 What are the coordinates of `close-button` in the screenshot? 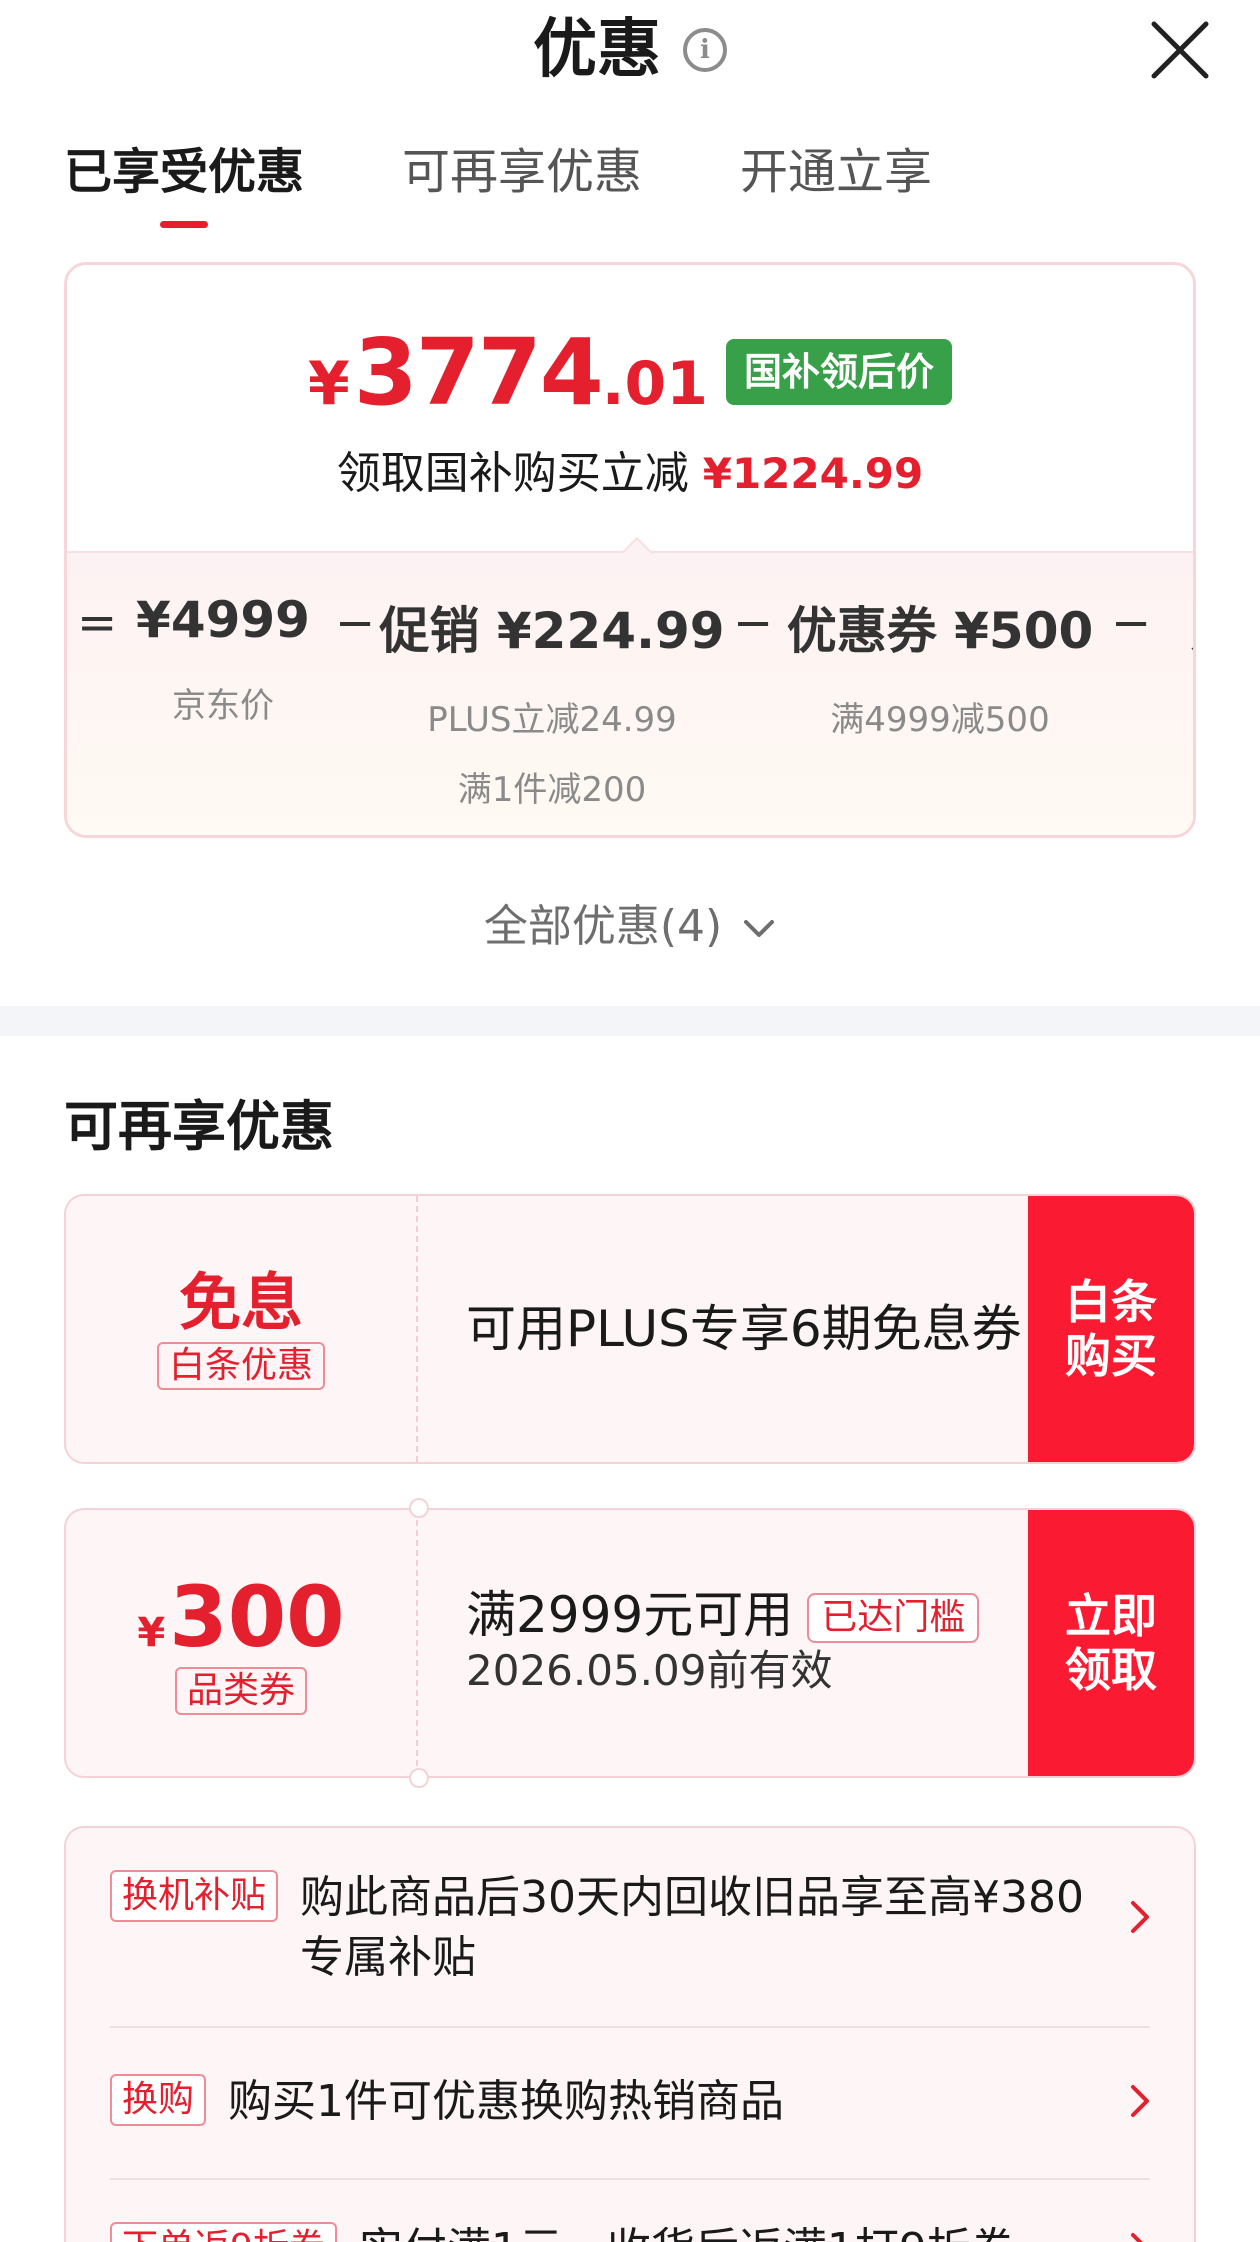 It's located at (1180, 50).